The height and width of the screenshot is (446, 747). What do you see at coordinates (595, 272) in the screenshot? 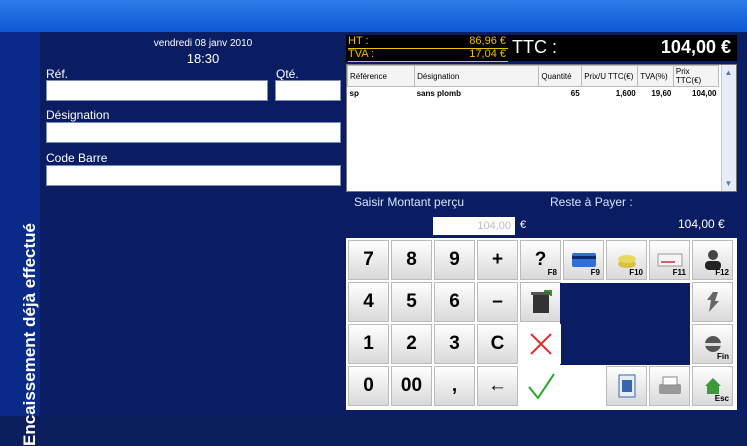
I see `f9-label: F9` at bounding box center [595, 272].